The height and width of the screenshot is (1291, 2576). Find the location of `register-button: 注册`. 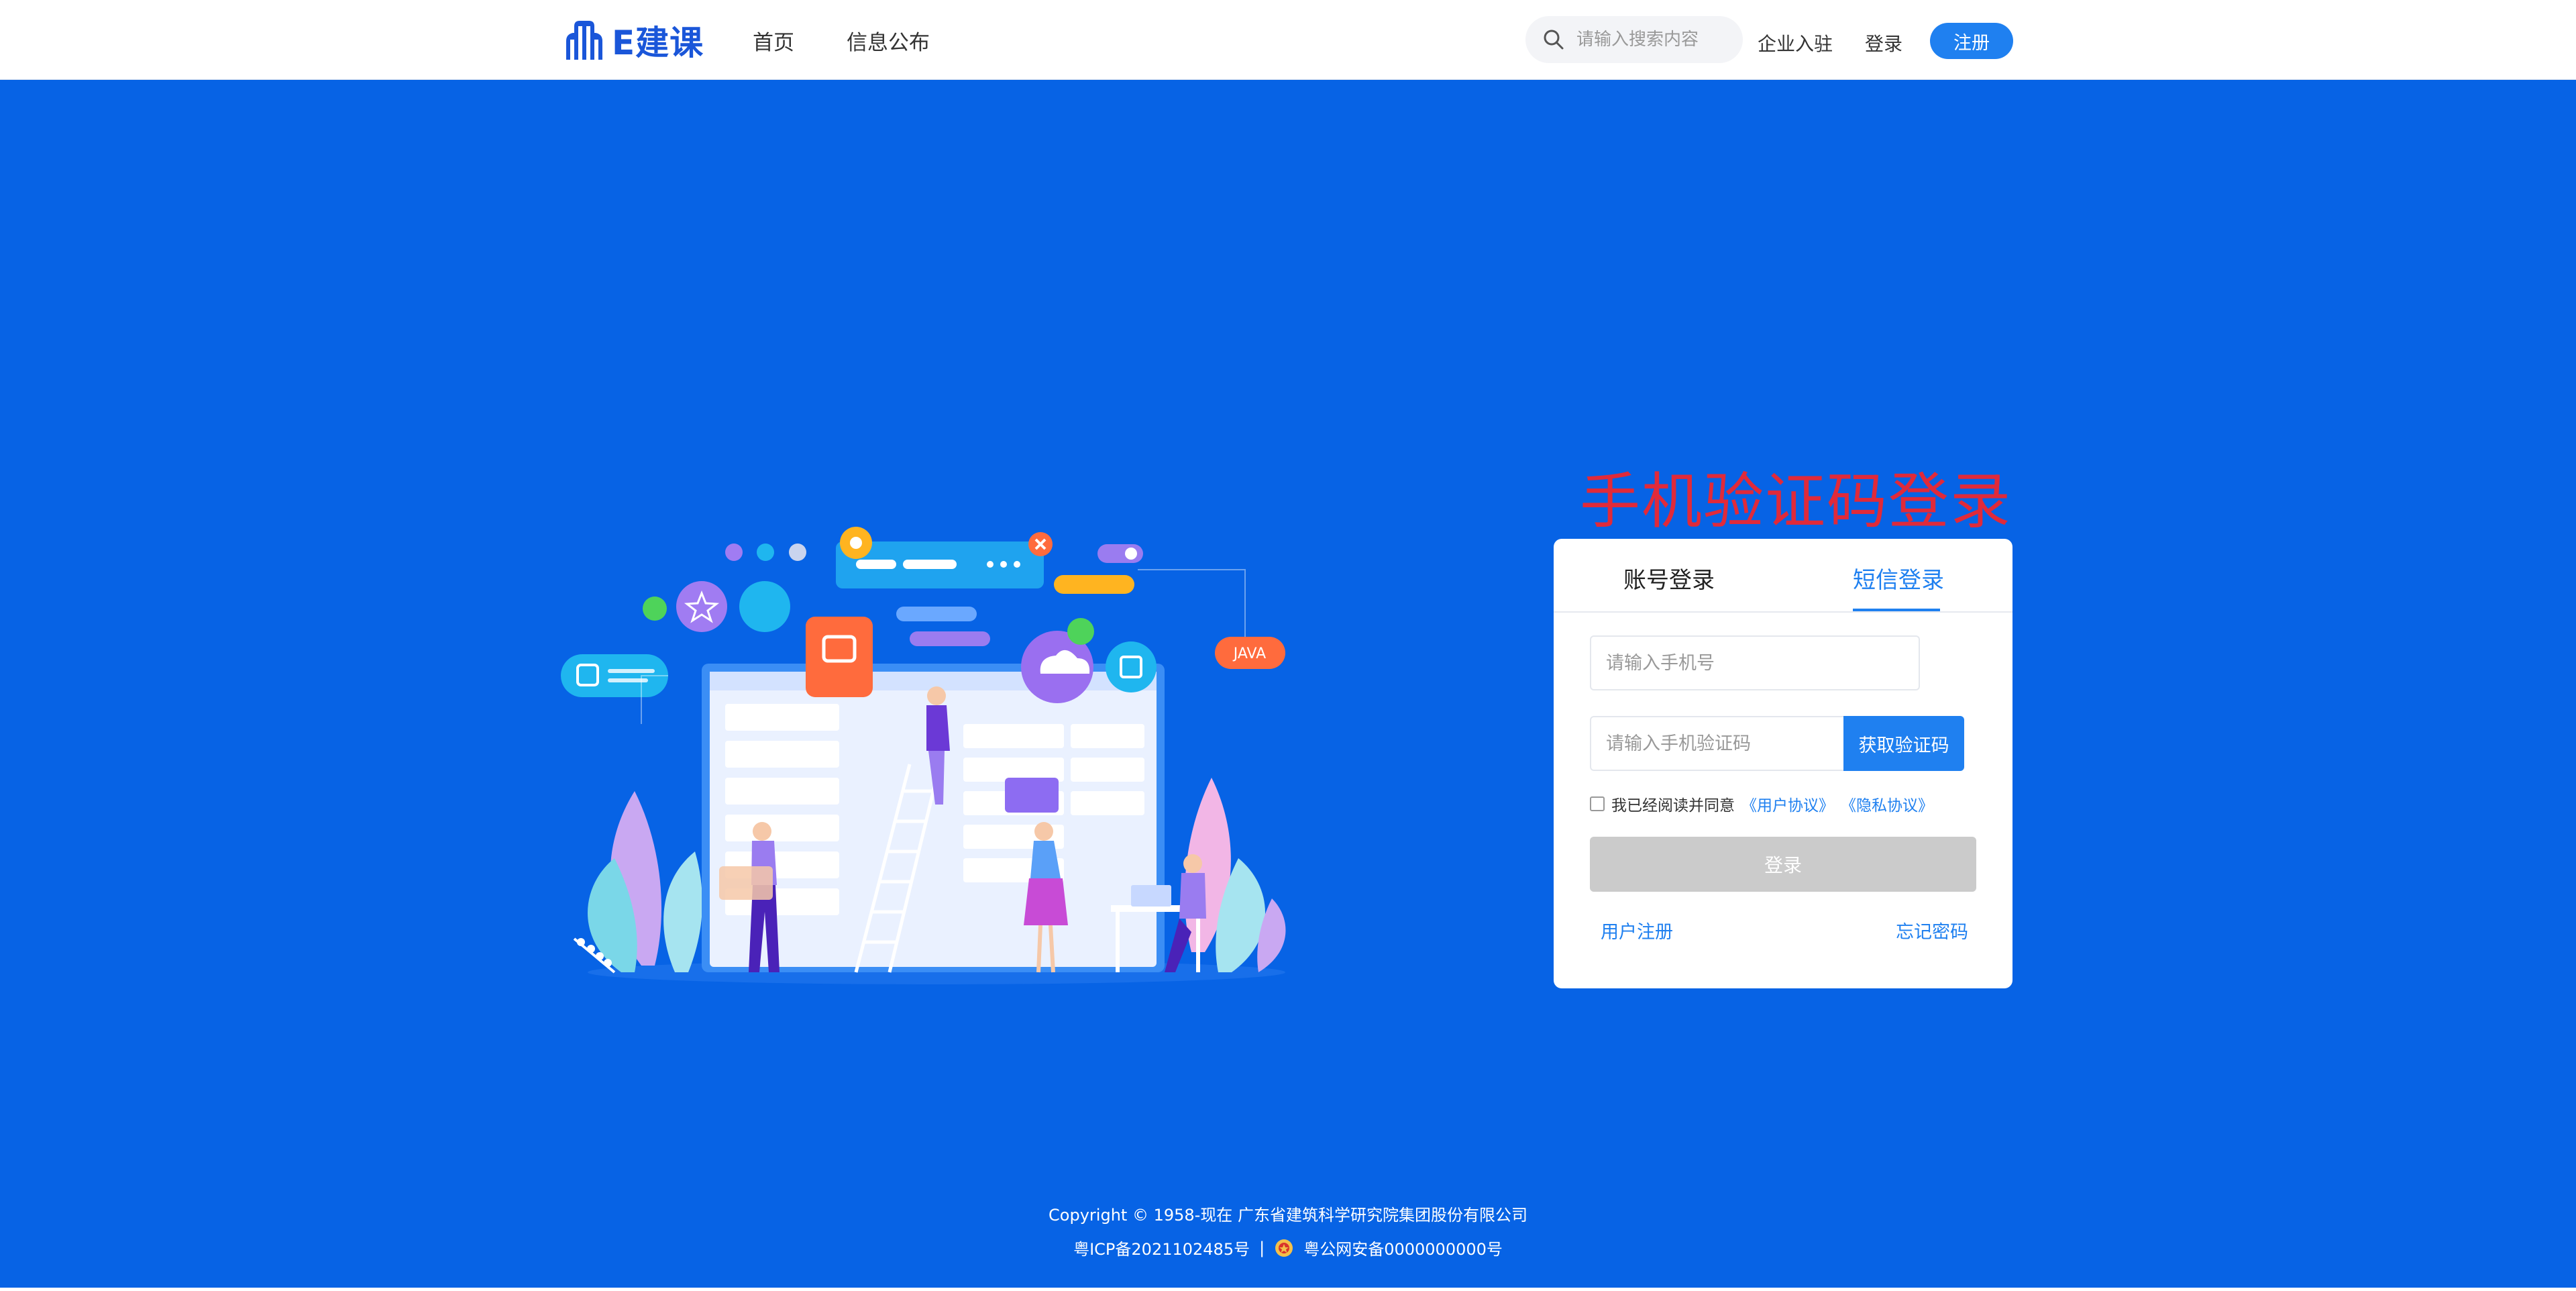

register-button: 注册 is located at coordinates (1971, 41).